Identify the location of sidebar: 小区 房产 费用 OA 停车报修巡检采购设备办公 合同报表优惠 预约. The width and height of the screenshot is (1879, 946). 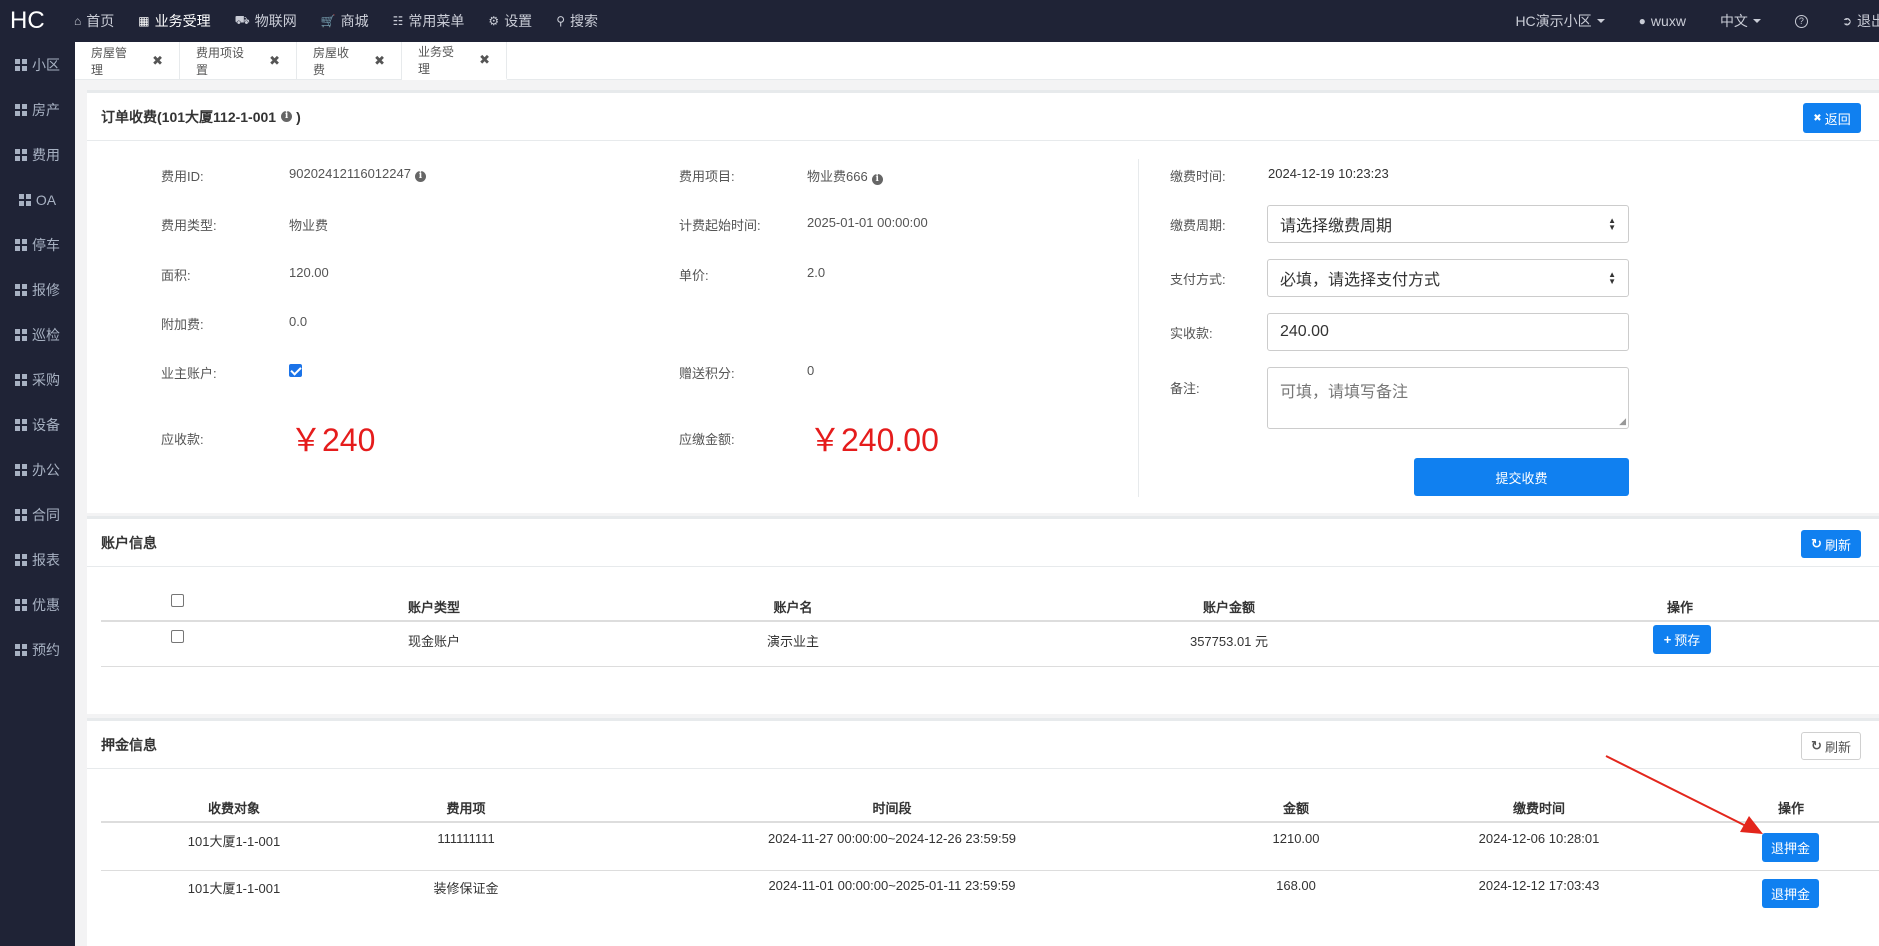
(37, 494).